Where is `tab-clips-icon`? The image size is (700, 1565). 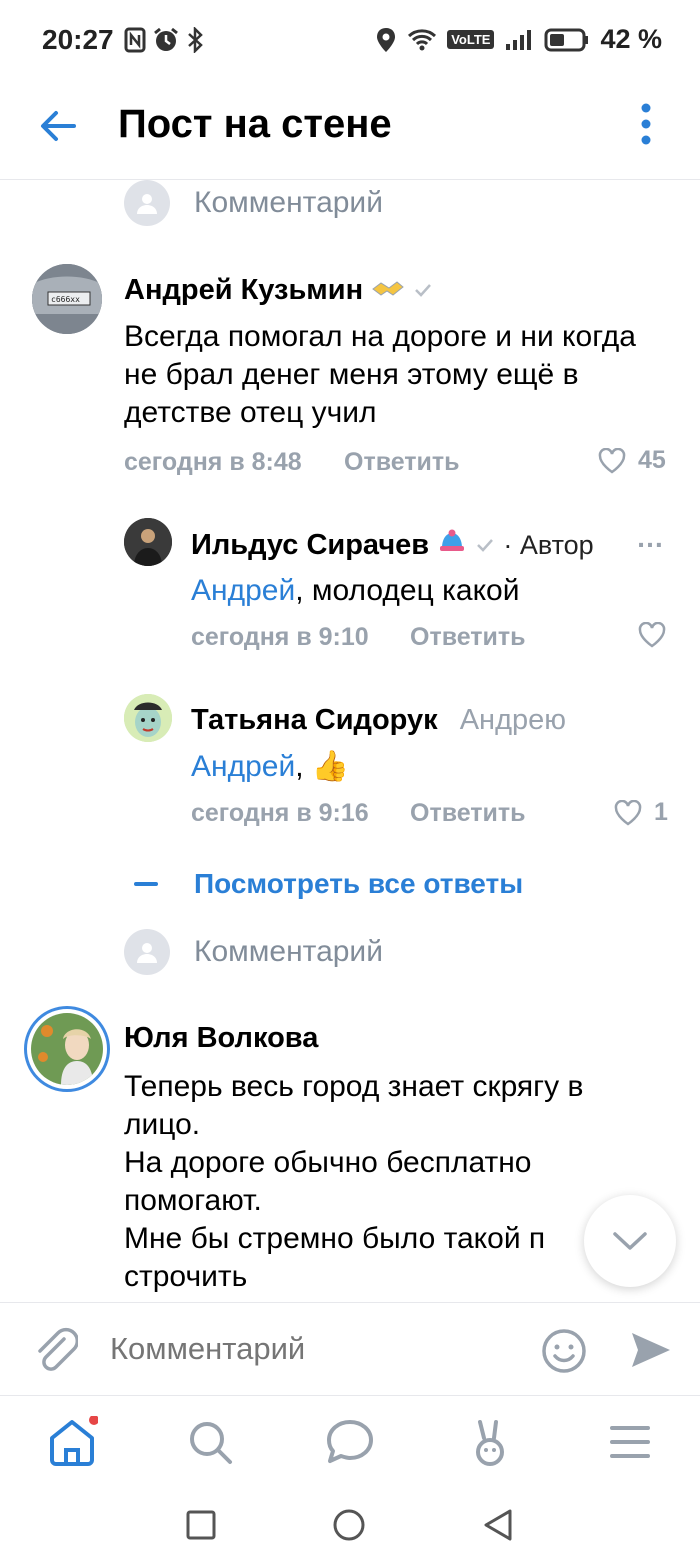
tab-clips-icon is located at coordinates (490, 1442).